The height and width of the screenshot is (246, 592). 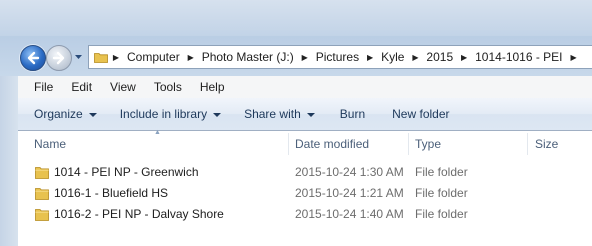 I want to click on breadcrumb-2015: 2015, so click(x=439, y=57).